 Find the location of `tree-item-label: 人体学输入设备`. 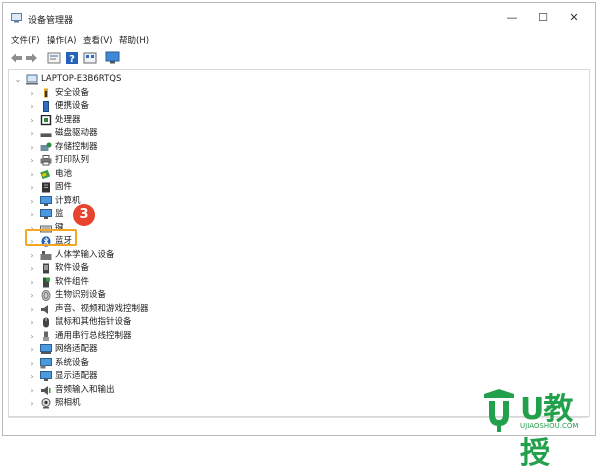

tree-item-label: 人体学输入设备 is located at coordinates (85, 254).